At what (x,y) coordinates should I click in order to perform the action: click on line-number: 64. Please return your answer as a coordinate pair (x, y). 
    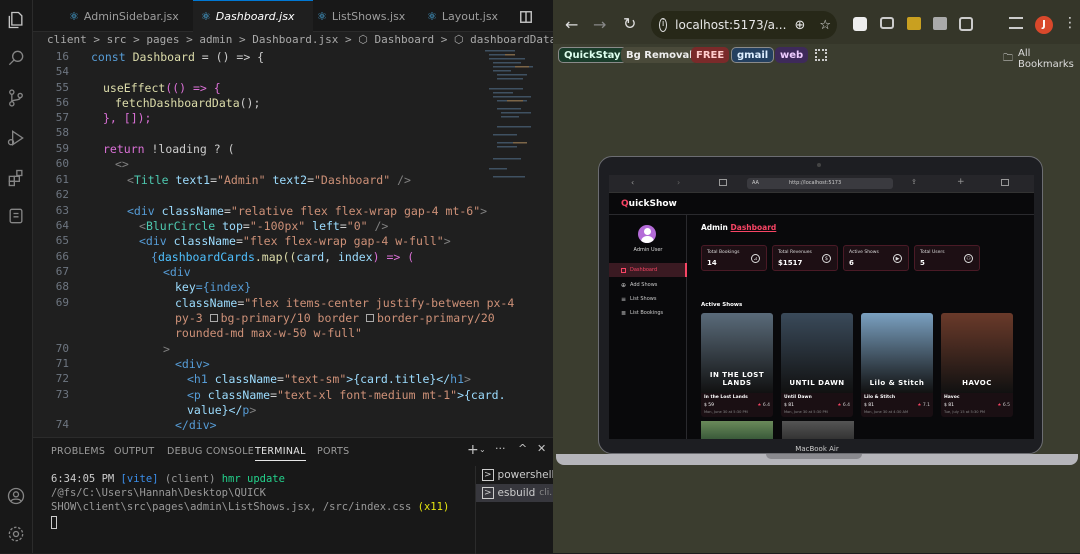
    Looking at the image, I should click on (62, 225).